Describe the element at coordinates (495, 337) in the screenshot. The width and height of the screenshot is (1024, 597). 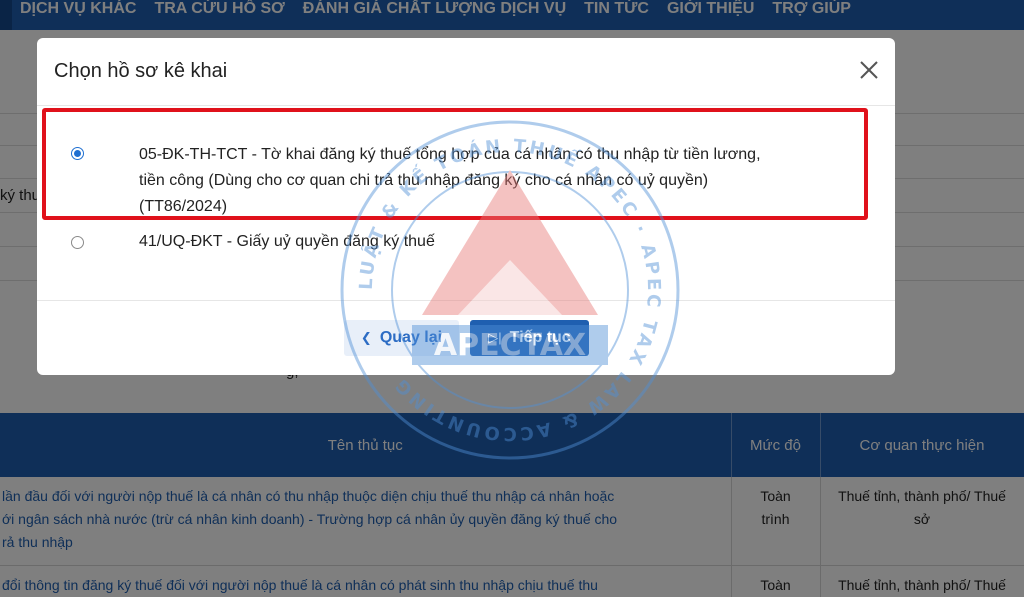
I see `skip-next-icon: ▷|` at that location.